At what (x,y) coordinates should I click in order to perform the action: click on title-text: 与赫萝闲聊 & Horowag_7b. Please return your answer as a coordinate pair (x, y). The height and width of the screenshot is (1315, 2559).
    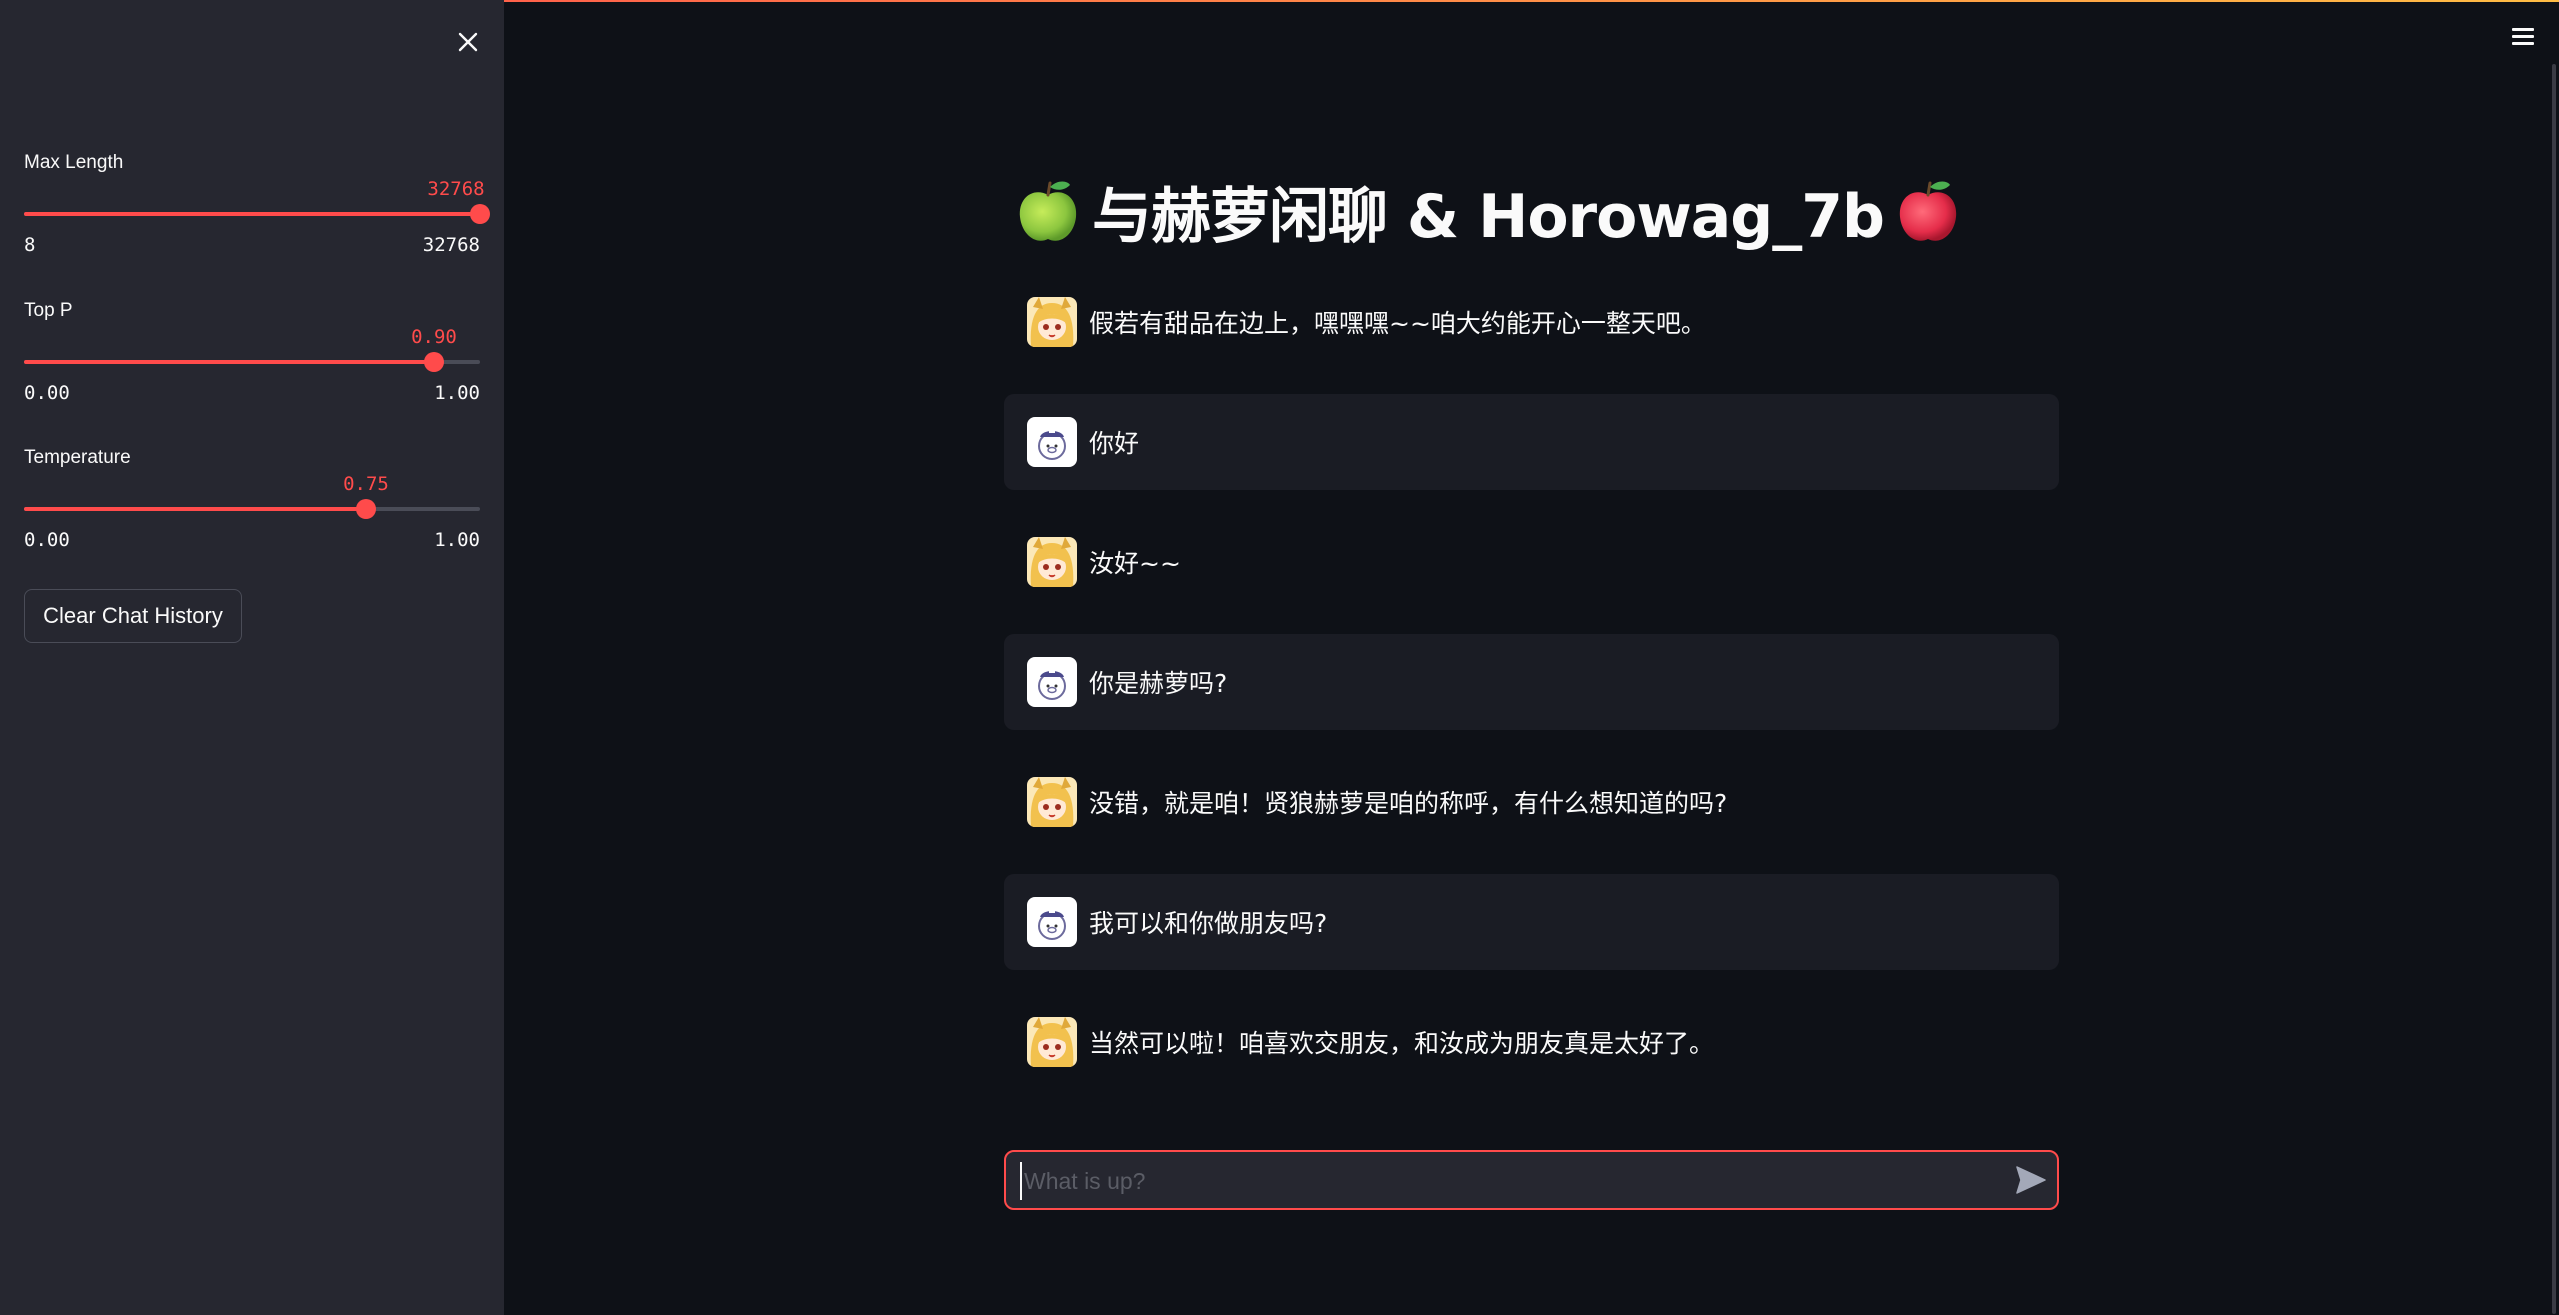
    Looking at the image, I should click on (1488, 216).